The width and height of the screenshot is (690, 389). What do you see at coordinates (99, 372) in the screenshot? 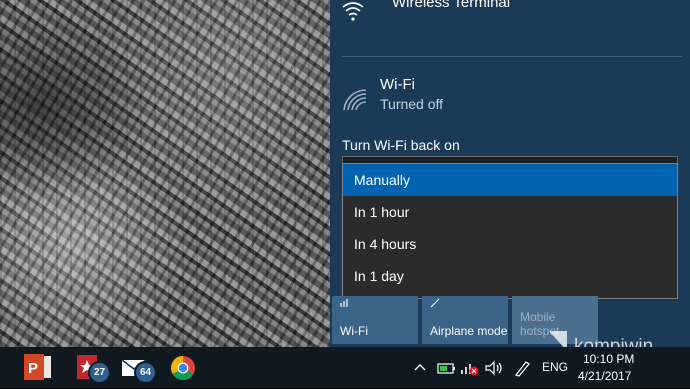
I see `tasks-badge: 27` at bounding box center [99, 372].